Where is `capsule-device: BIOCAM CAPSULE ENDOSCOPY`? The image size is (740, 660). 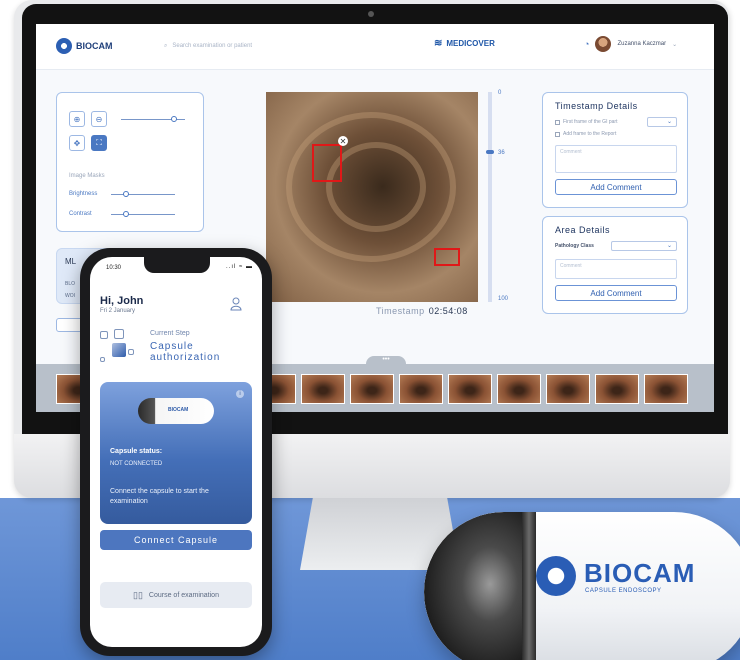
capsule-device: BIOCAM CAPSULE ENDOSCOPY is located at coordinates (582, 586).